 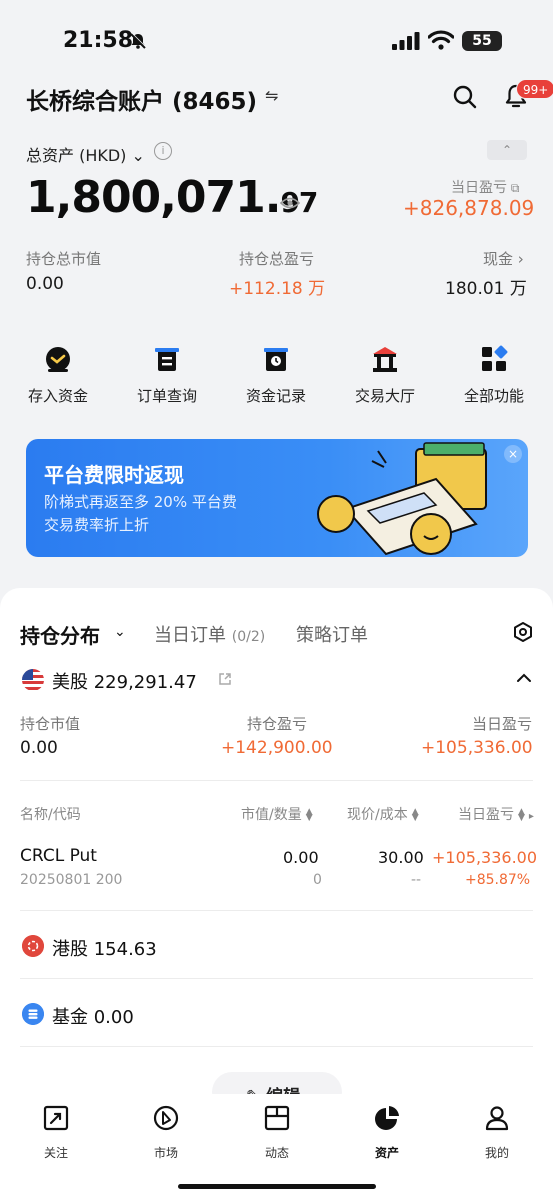 What do you see at coordinates (277, 1132) in the screenshot?
I see `nav-feed: 动态` at bounding box center [277, 1132].